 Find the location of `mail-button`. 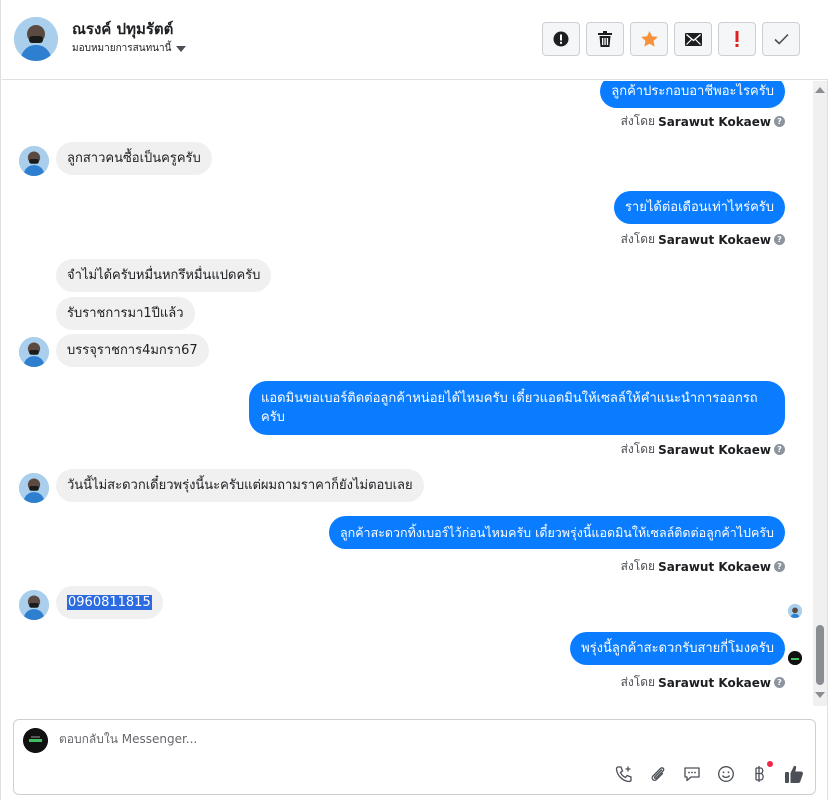

mail-button is located at coordinates (693, 39).